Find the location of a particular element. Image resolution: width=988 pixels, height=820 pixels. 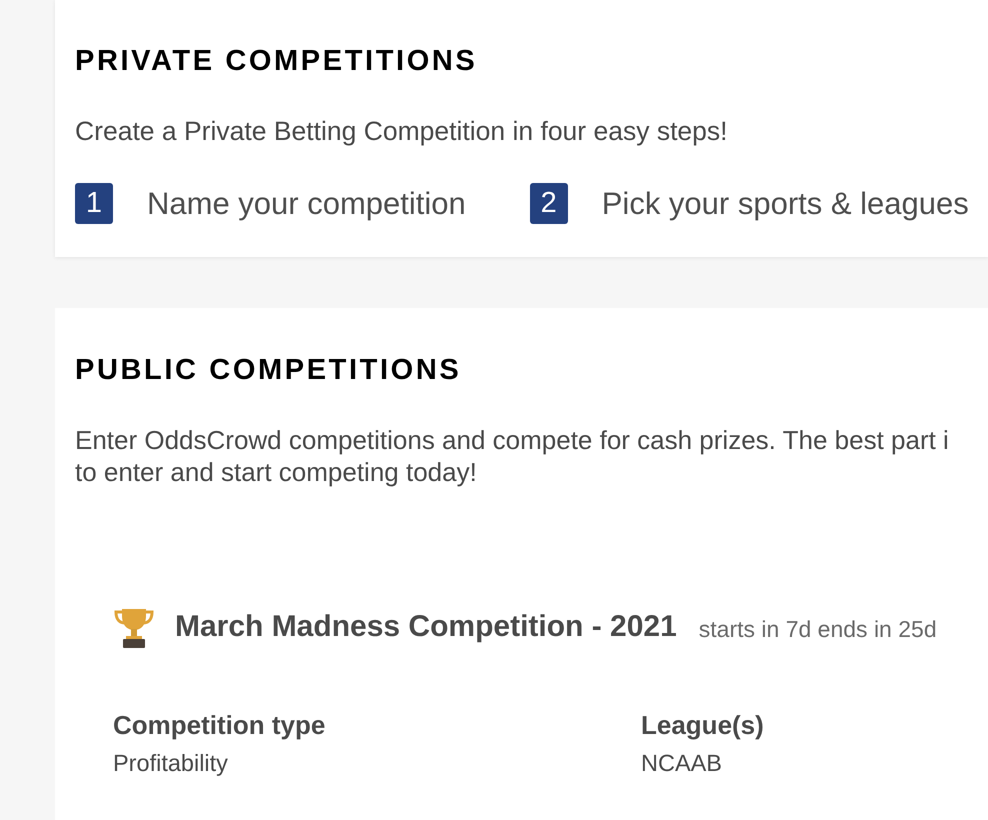

trophy-icon is located at coordinates (134, 627).